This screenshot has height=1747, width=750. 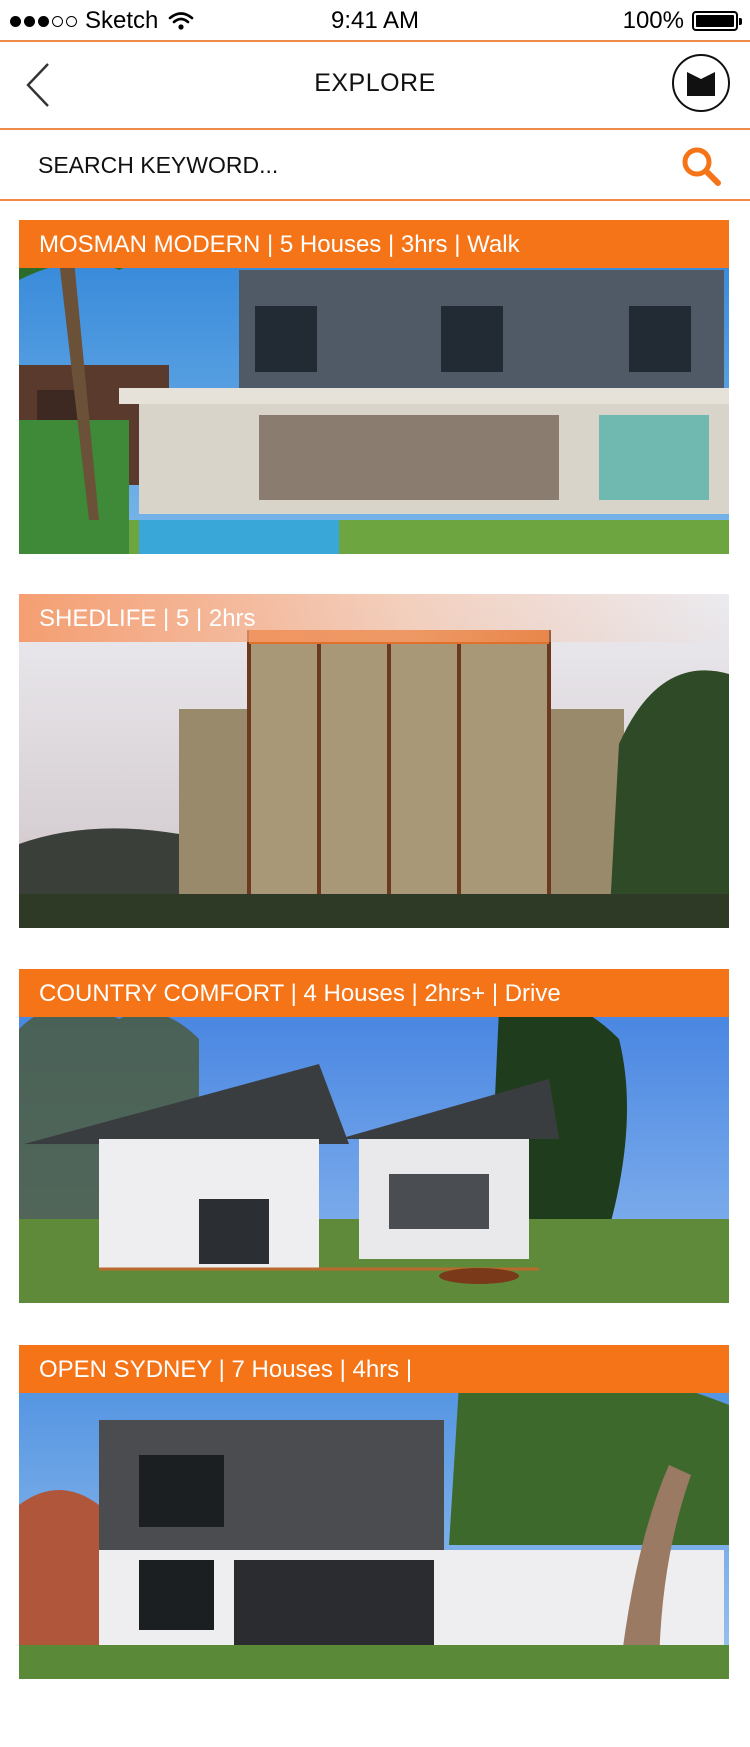 I want to click on search-bar, so click(x=375, y=165).